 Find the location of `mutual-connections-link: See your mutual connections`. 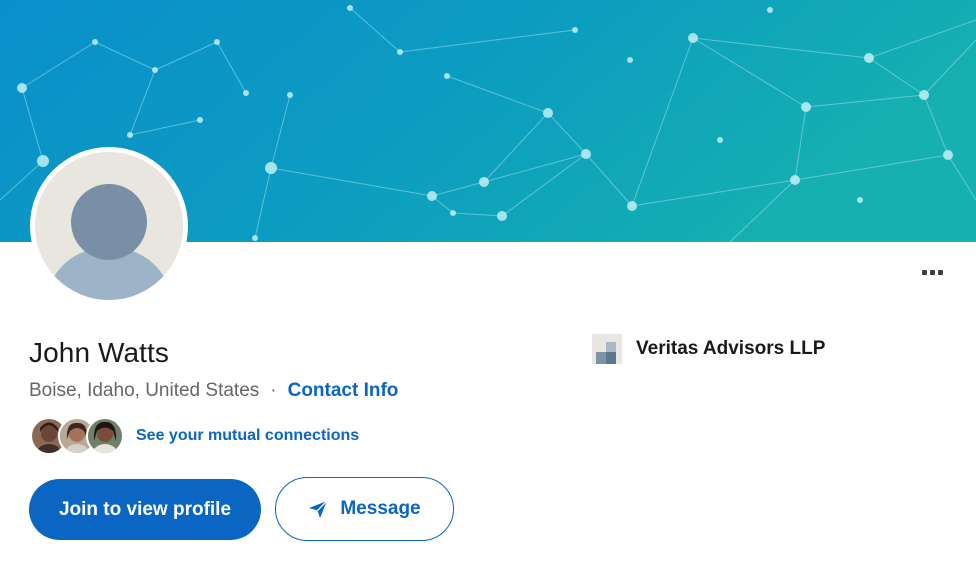

mutual-connections-link: See your mutual connections is located at coordinates (247, 436).